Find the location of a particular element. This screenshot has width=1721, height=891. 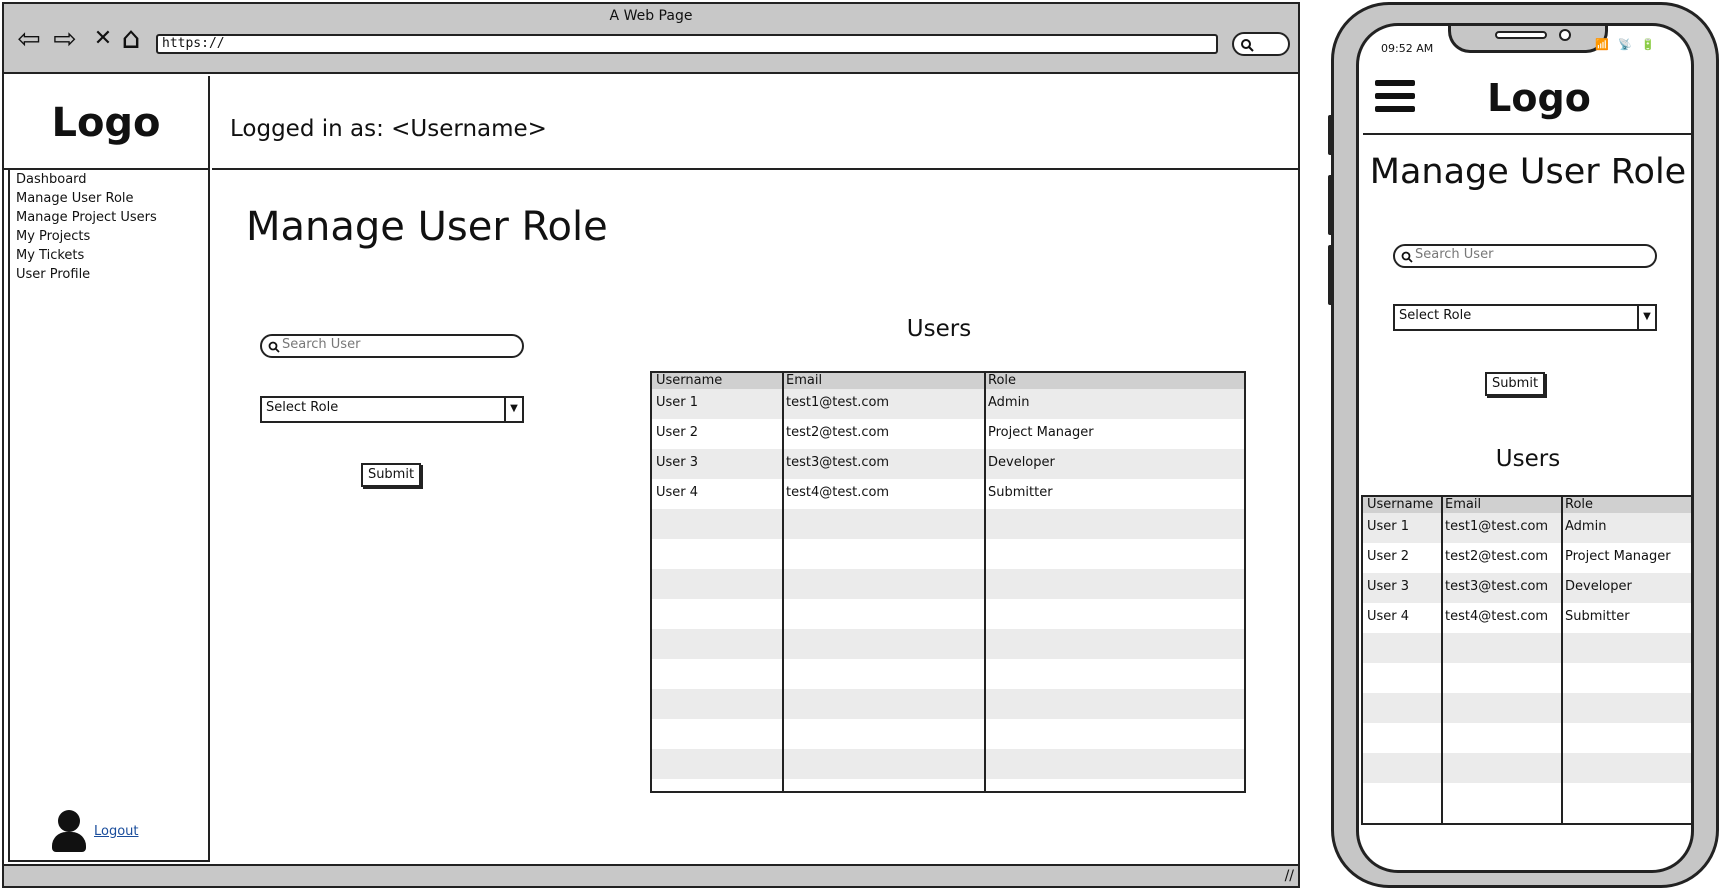

forward-icon: ⇨ is located at coordinates (65, 39).